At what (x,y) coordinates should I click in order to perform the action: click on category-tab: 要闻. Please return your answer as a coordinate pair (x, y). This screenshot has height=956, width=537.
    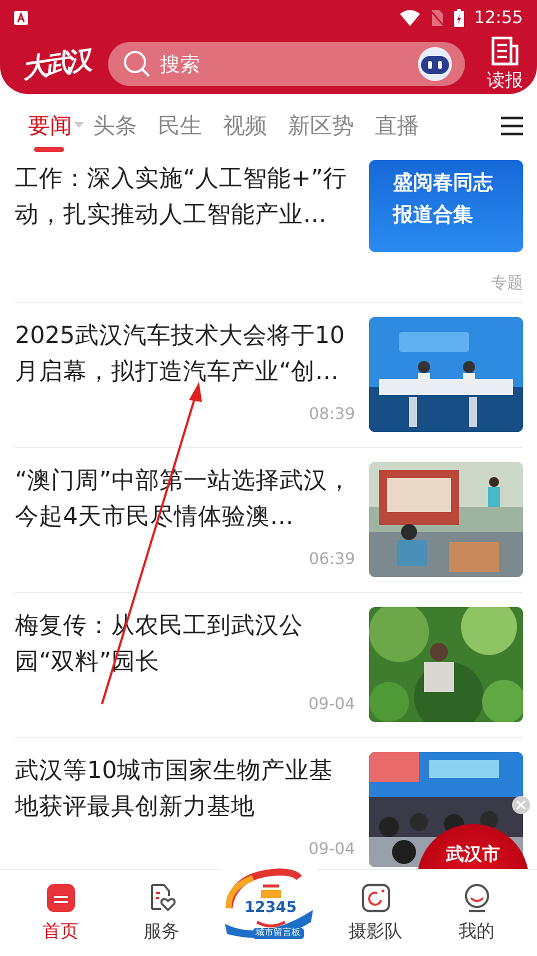
    Looking at the image, I should click on (50, 126).